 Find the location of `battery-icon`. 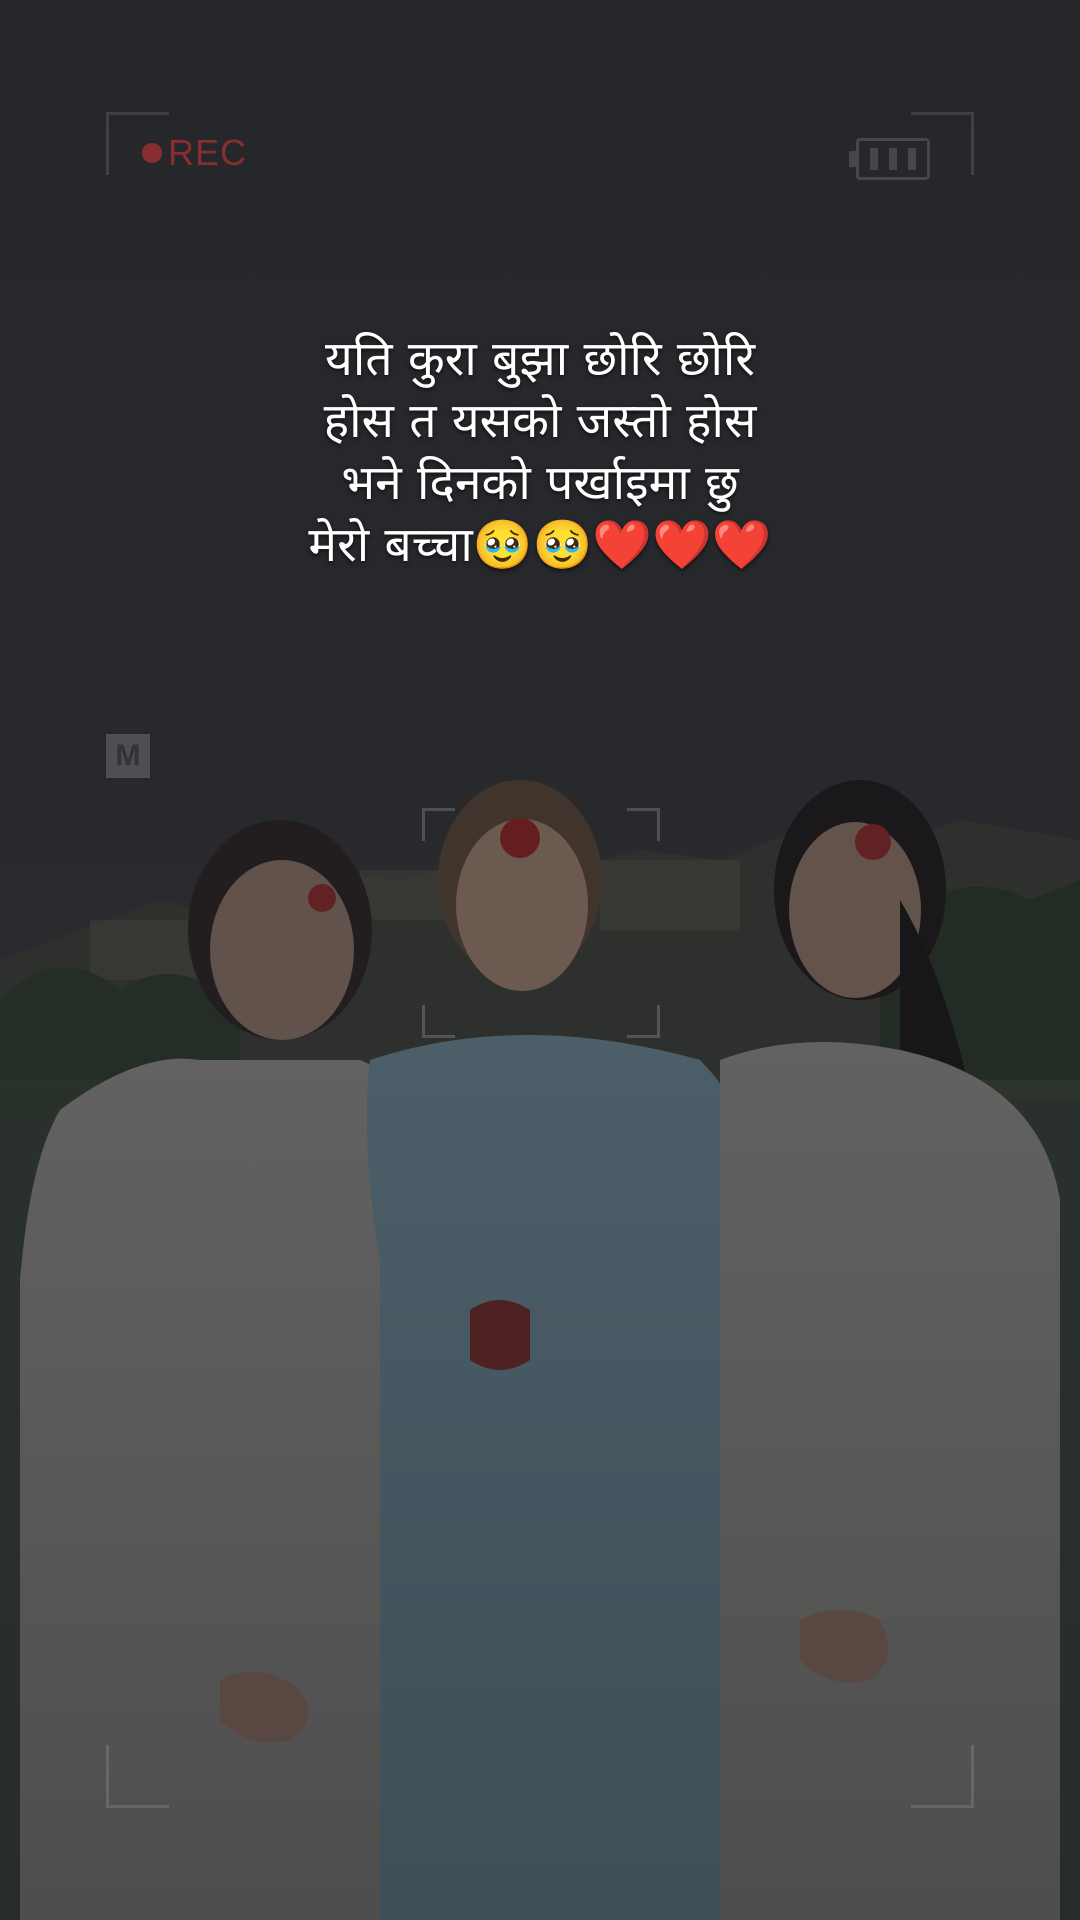

battery-icon is located at coordinates (889, 159).